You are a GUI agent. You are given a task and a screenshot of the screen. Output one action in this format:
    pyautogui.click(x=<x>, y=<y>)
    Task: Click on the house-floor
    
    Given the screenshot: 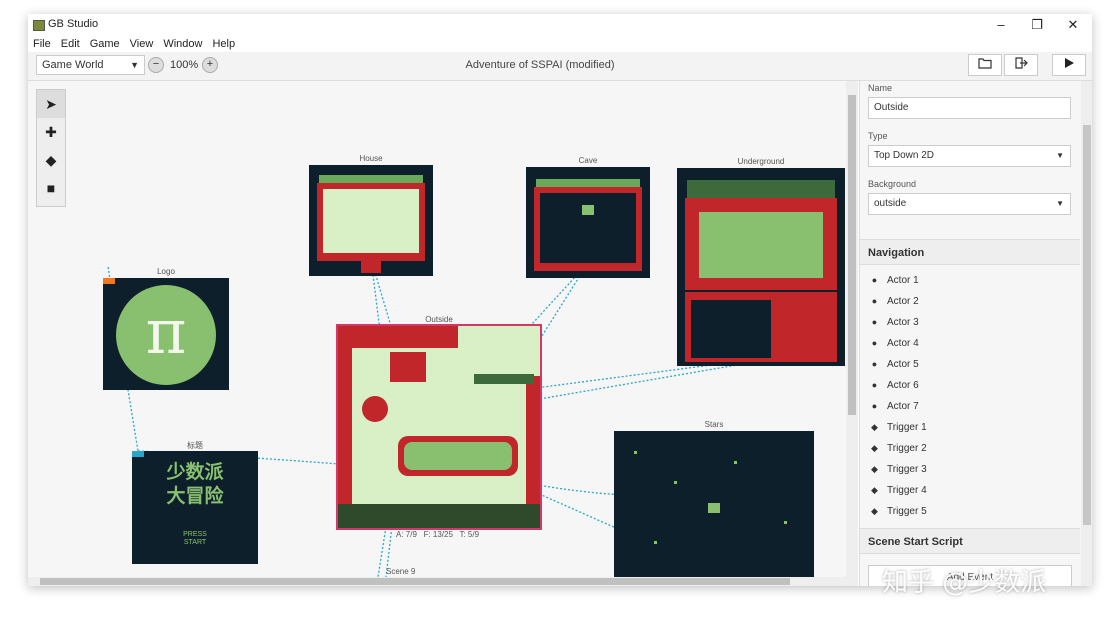 What is the action you would take?
    pyautogui.click(x=371, y=221)
    